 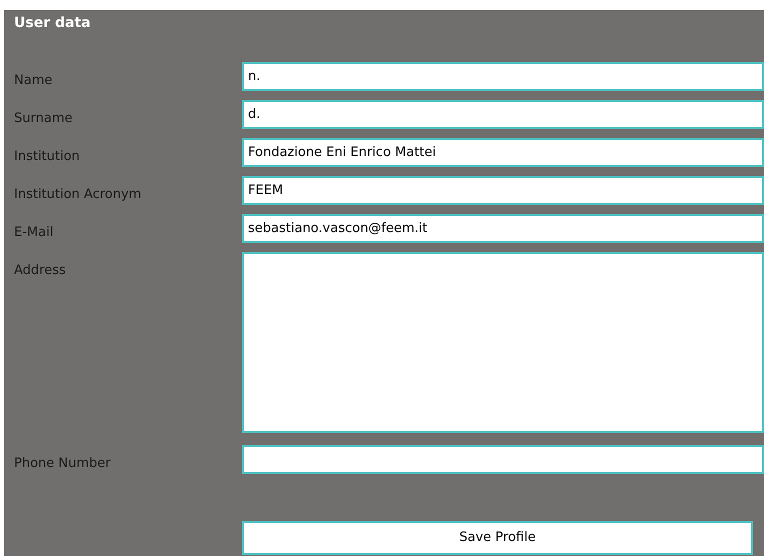 I want to click on field-label: Institution Acronym, so click(x=78, y=194).